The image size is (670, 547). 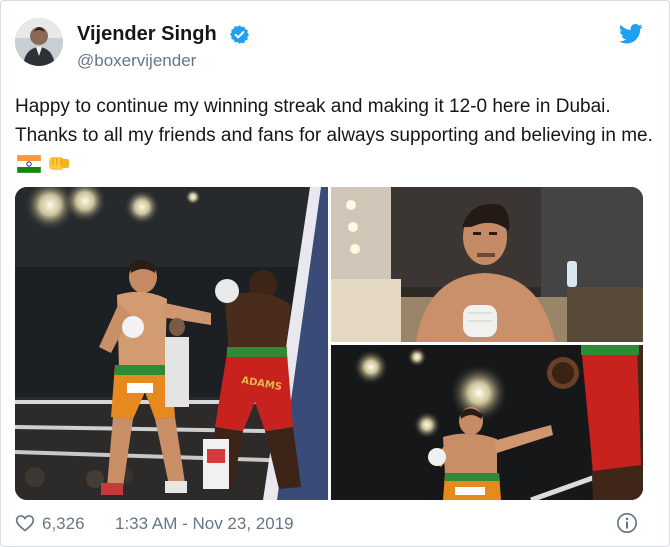 What do you see at coordinates (487, 422) in the screenshot?
I see `ring-action-photo` at bounding box center [487, 422].